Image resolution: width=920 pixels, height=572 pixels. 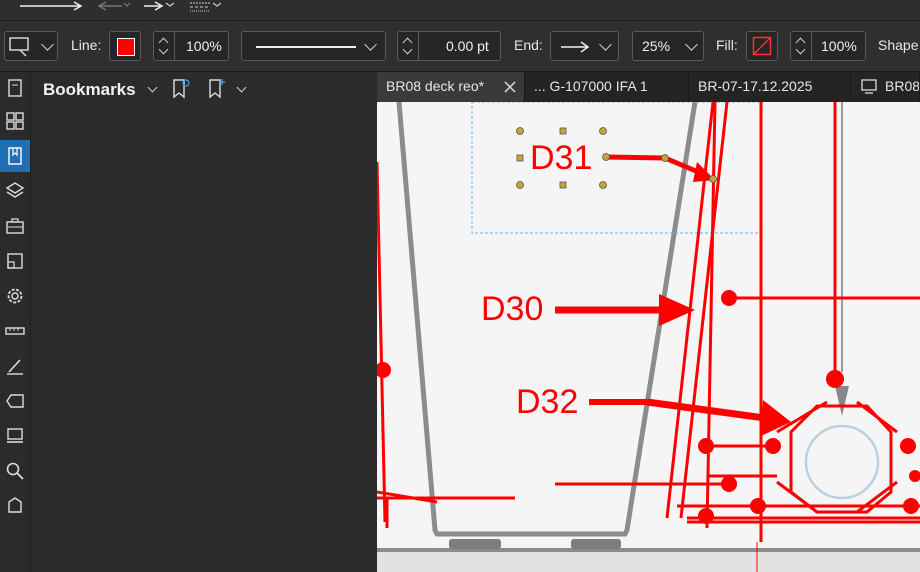 What do you see at coordinates (15, 436) in the screenshot?
I see `stamp-icon` at bounding box center [15, 436].